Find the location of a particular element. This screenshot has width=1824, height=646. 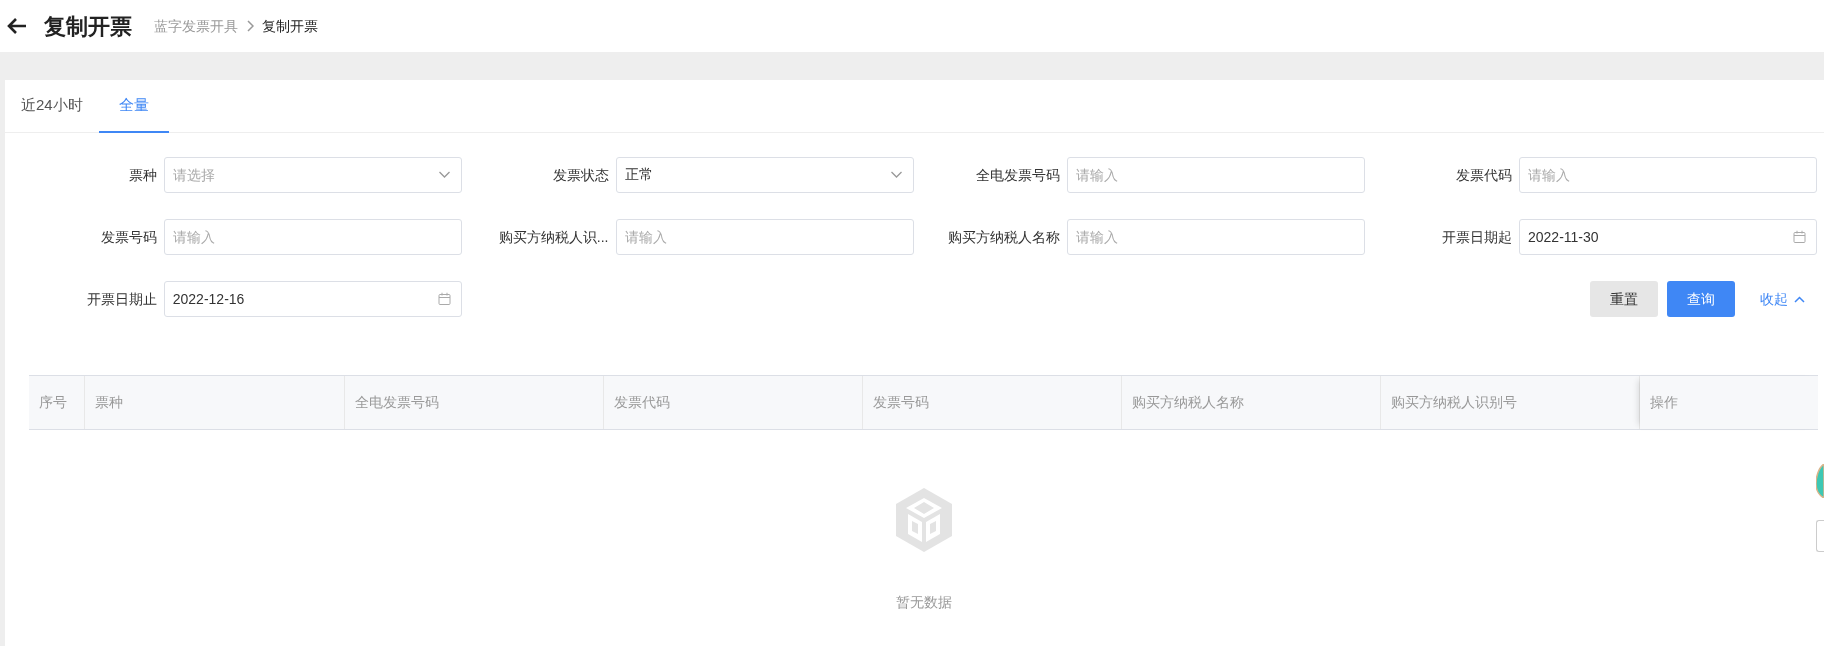

tab: 全量 is located at coordinates (133, 106).